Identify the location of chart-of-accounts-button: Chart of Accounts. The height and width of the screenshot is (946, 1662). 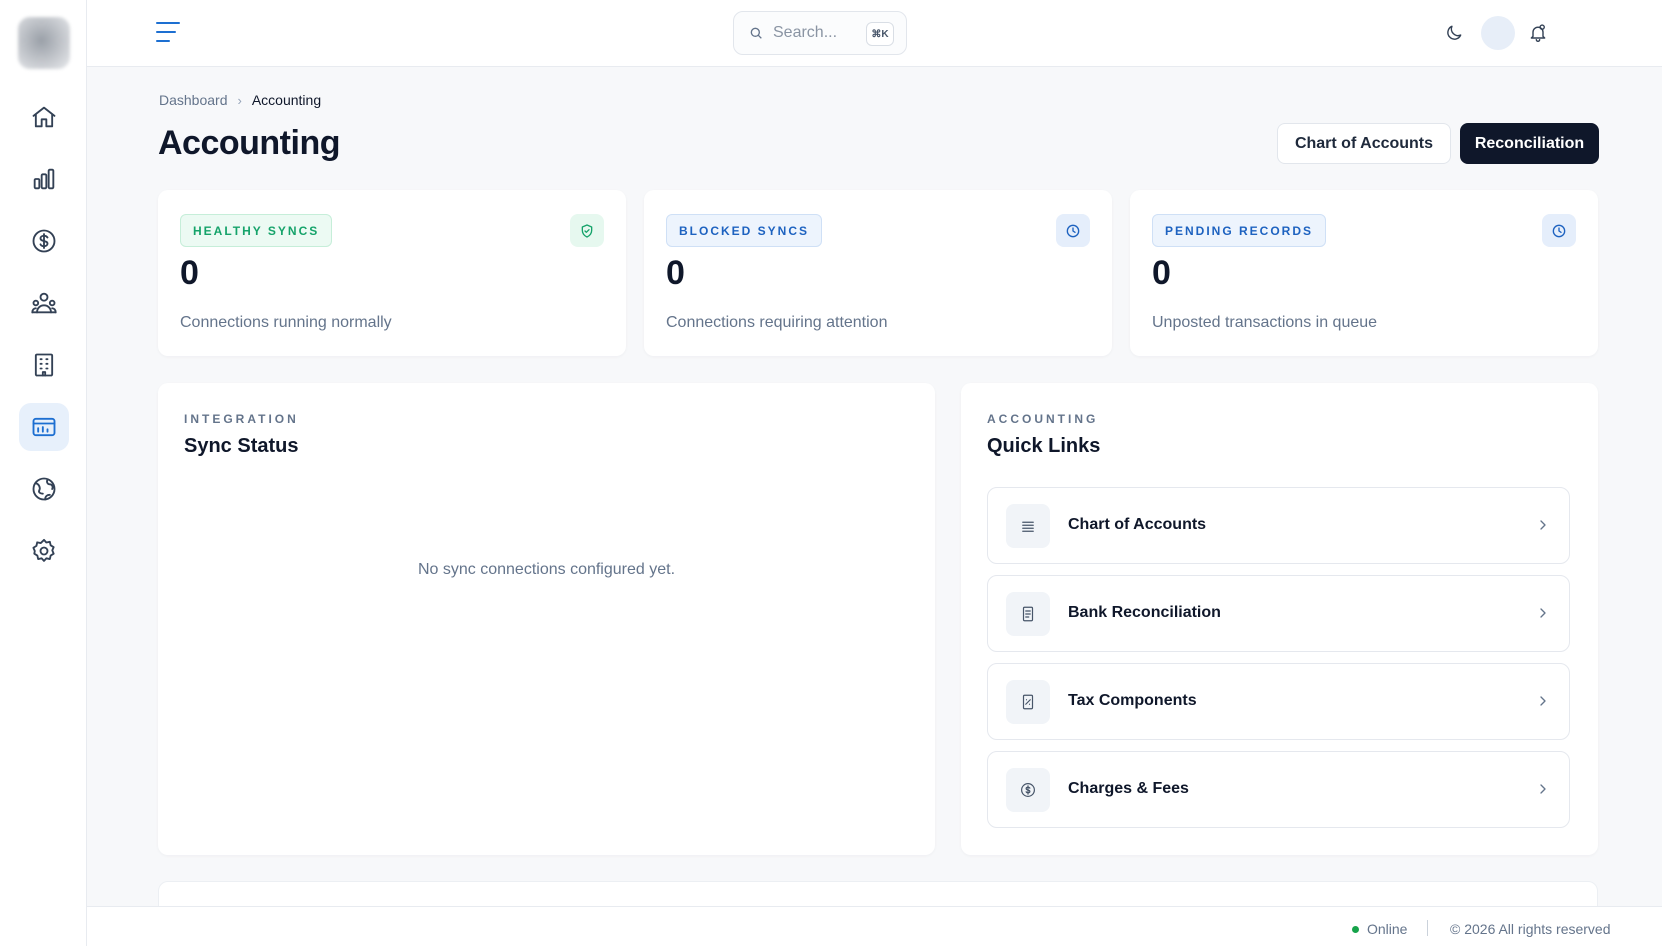
(1364, 143).